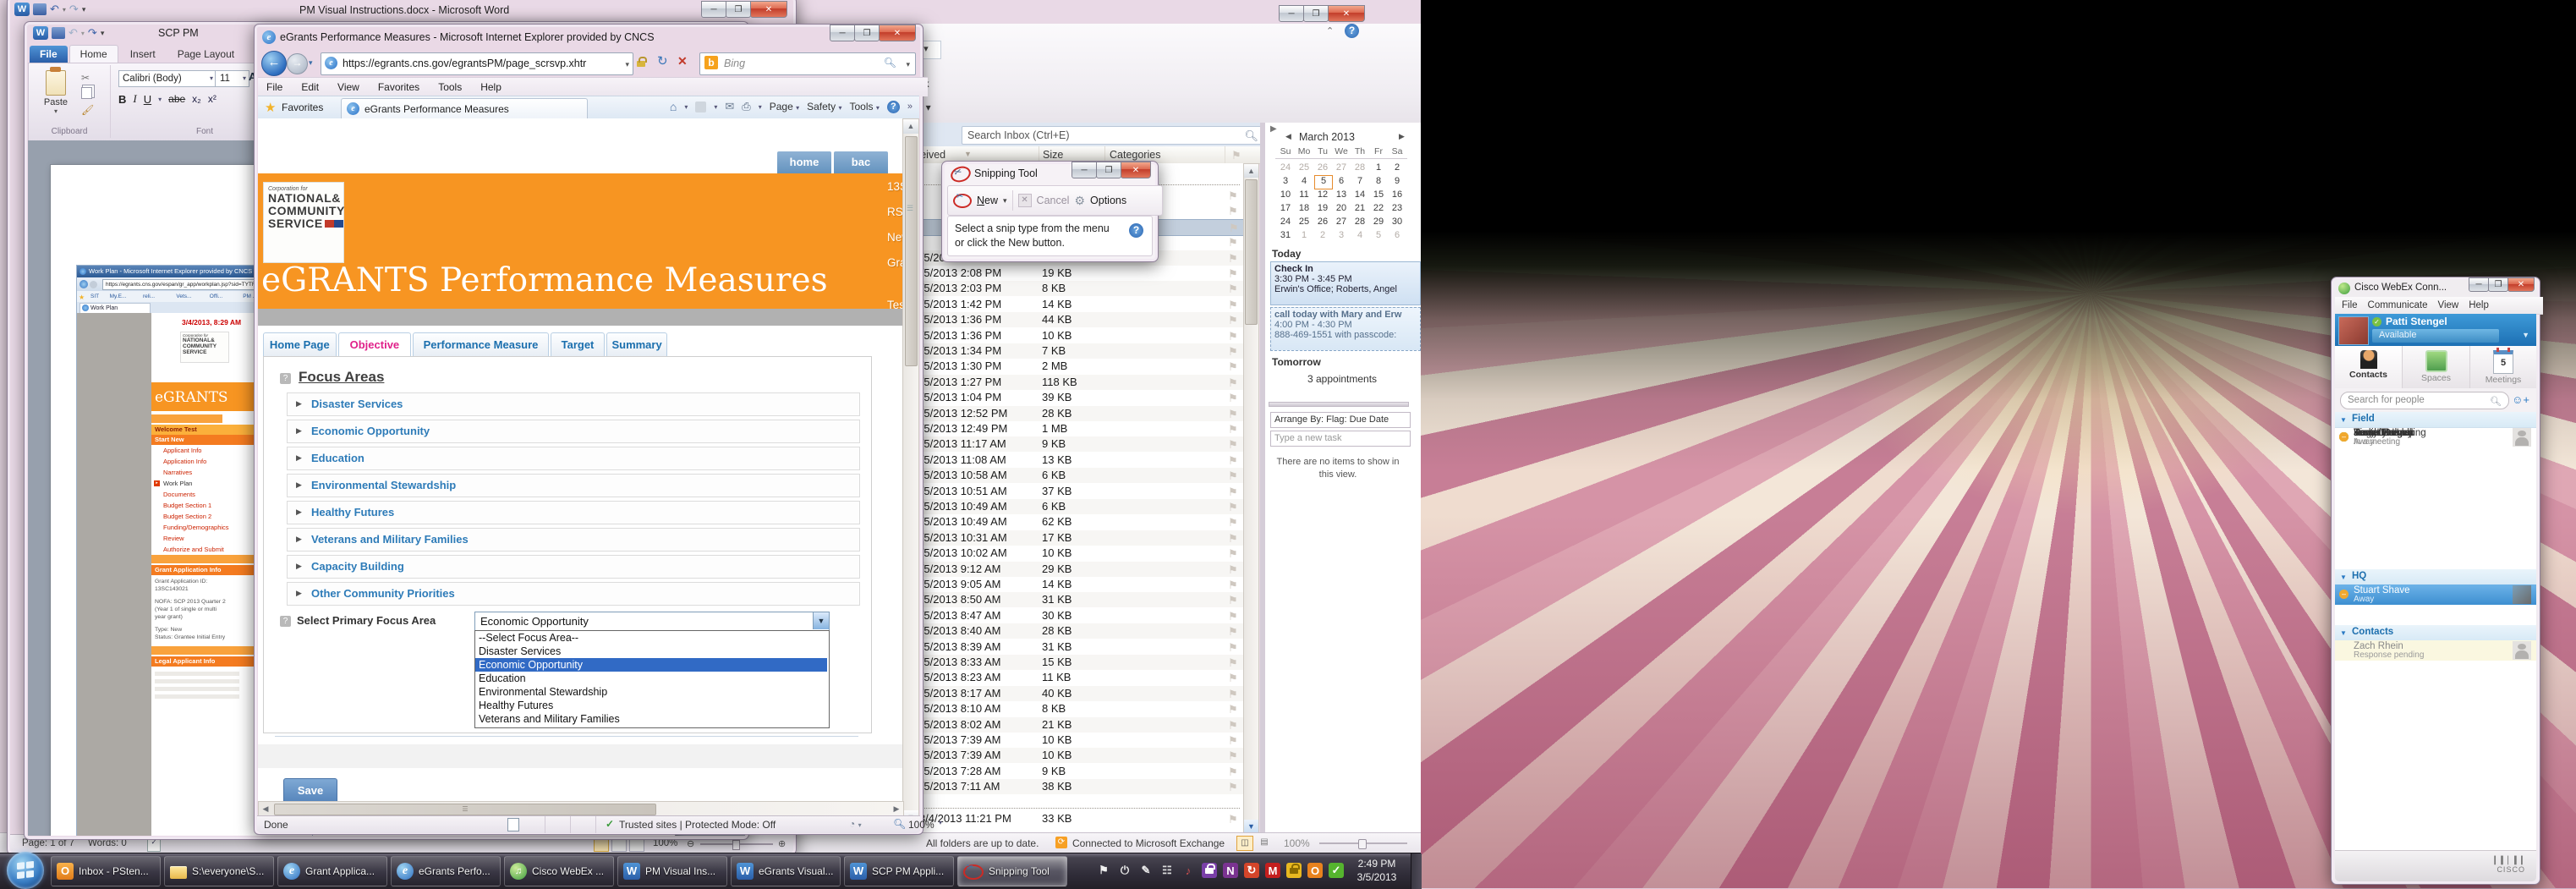  Describe the element at coordinates (2435, 594) in the screenshot. I see `contact-row-stuart-shave: – Stuart Shave Away` at that location.